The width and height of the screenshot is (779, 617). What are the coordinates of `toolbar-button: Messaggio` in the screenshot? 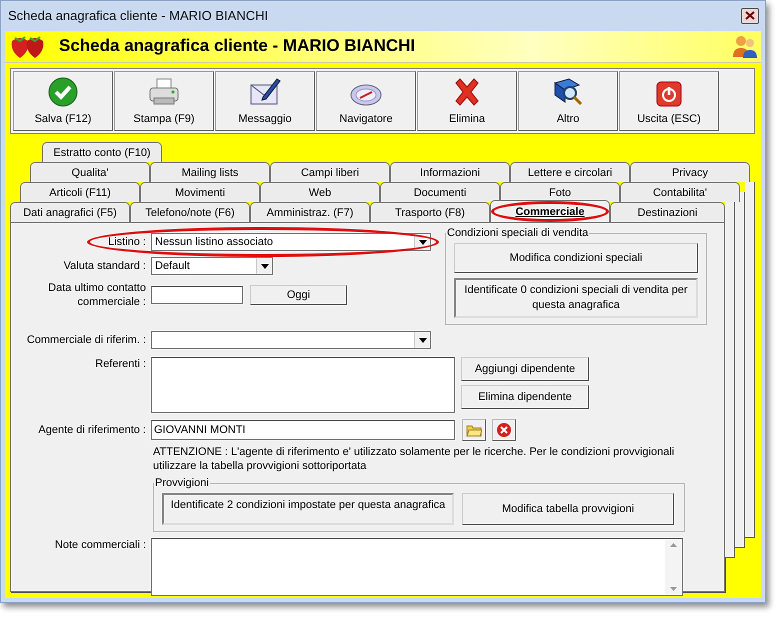 It's located at (265, 101).